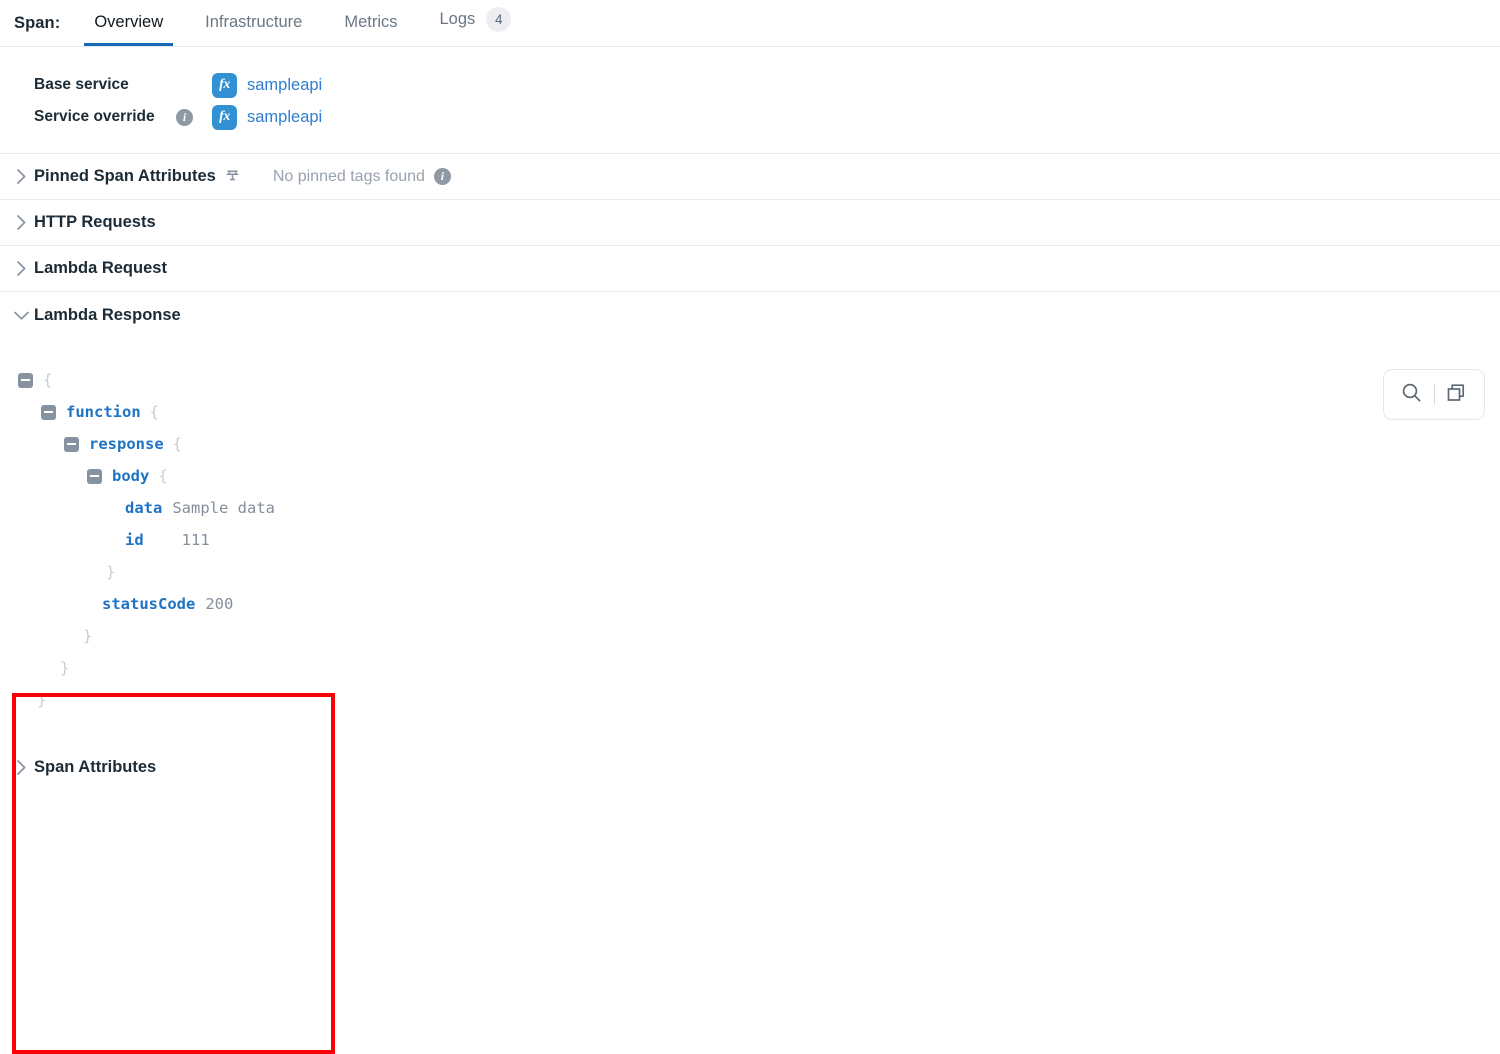  Describe the element at coordinates (94, 116) in the screenshot. I see `service-override-label: Service override` at that location.